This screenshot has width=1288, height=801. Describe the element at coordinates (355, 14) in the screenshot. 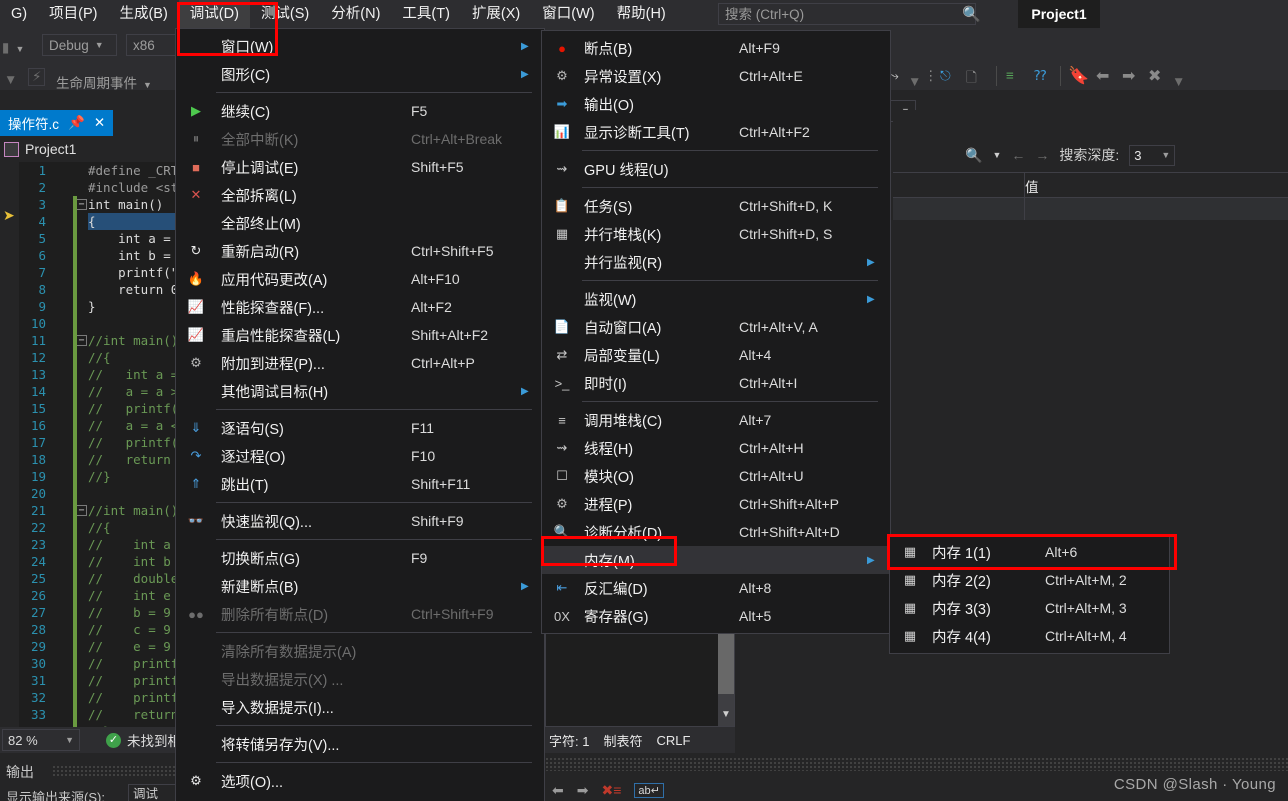

I see `menubar-item-5: 分析(N)` at that location.